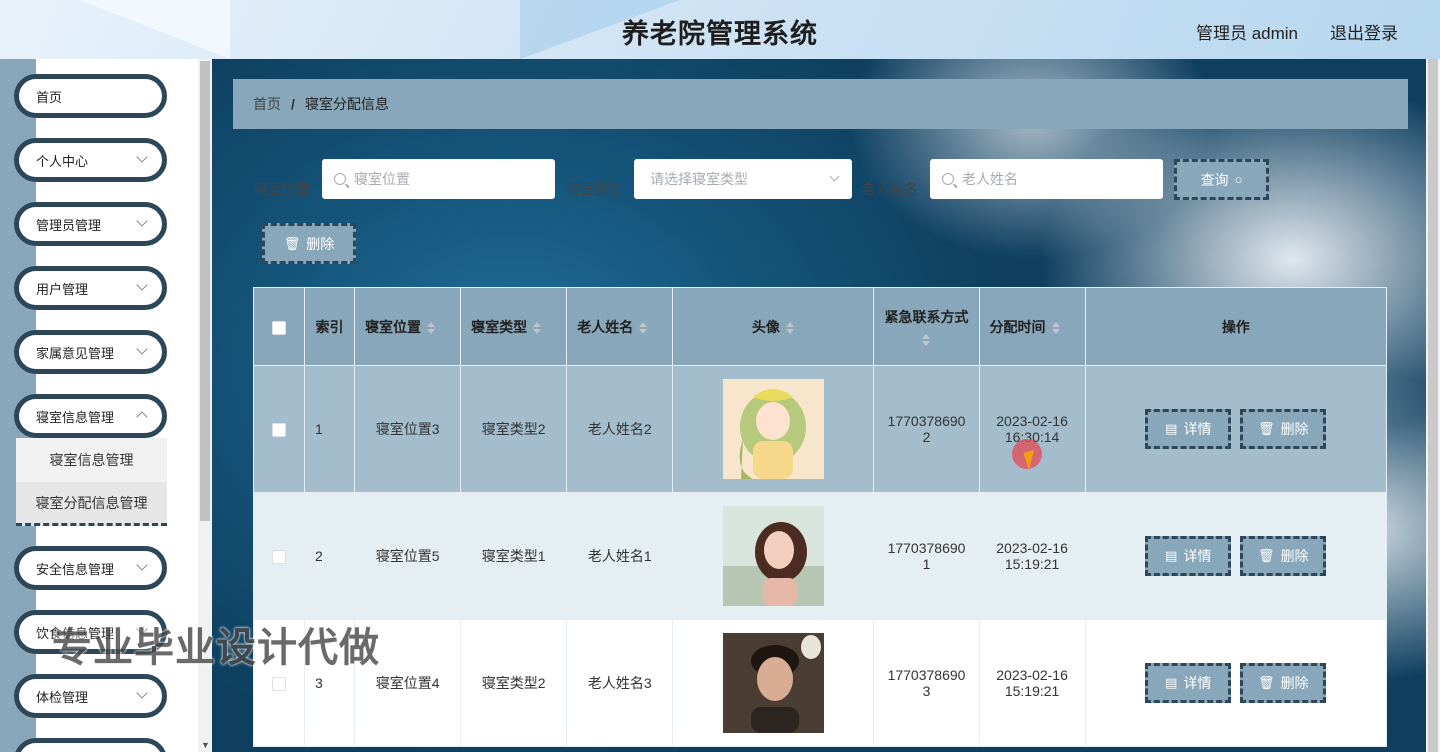 The height and width of the screenshot is (752, 1440). Describe the element at coordinates (1052, 179) in the screenshot. I see `search-name-input` at that location.